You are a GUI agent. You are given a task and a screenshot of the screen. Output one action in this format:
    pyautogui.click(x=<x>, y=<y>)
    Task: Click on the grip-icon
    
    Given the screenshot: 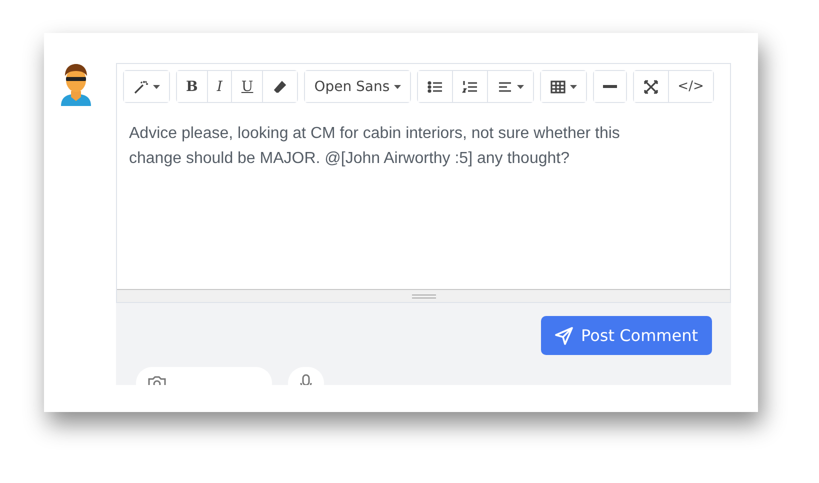 What is the action you would take?
    pyautogui.click(x=424, y=296)
    